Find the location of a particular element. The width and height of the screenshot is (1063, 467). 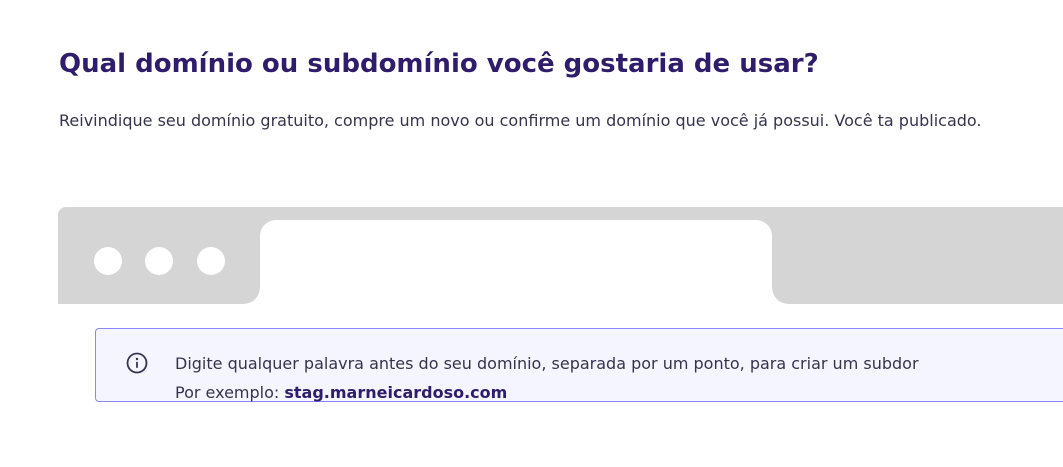

example-domain: stag.marneicardoso.com is located at coordinates (396, 392).